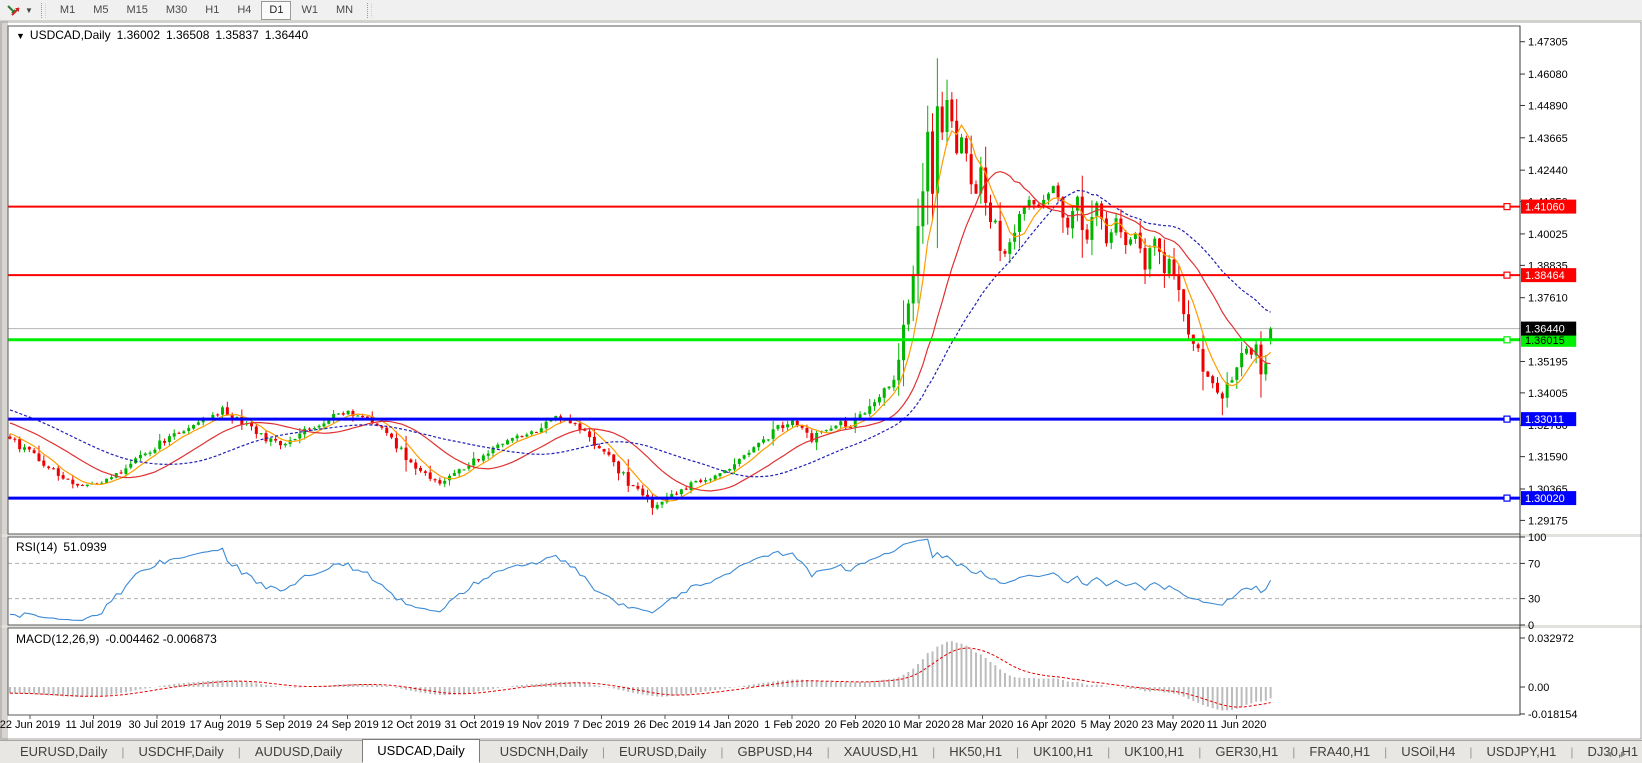 This screenshot has height=763, width=1642. Describe the element at coordinates (309, 10) in the screenshot. I see `timeframe-button-W1: W1` at that location.